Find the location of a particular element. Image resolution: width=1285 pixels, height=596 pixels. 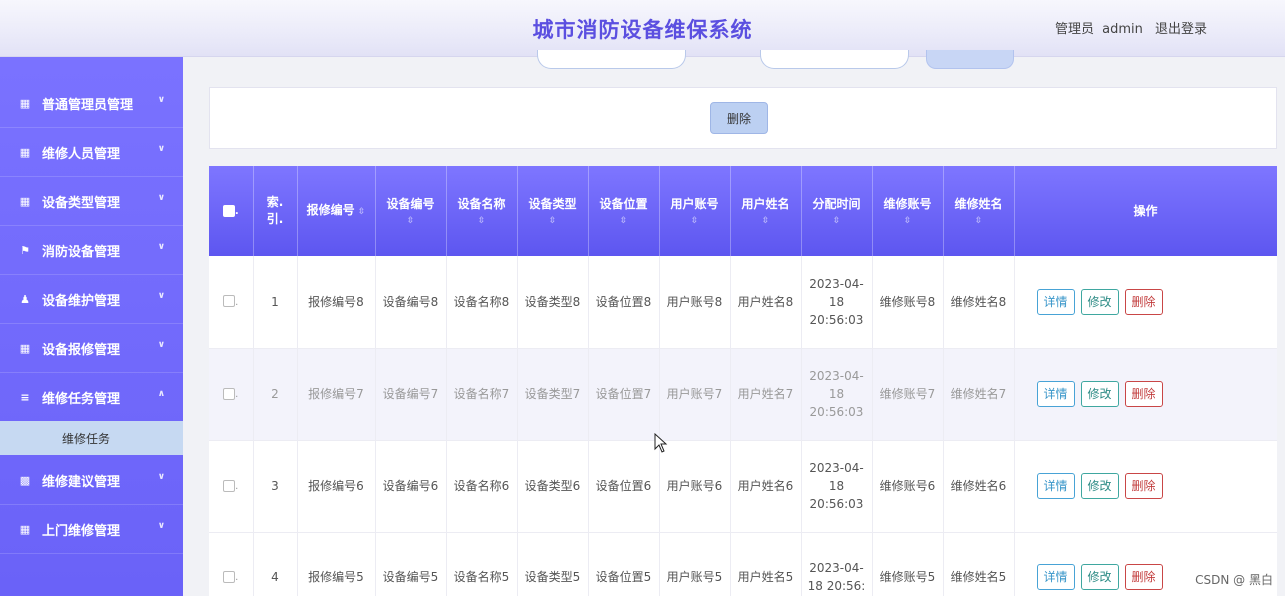

search-button is located at coordinates (970, 59).